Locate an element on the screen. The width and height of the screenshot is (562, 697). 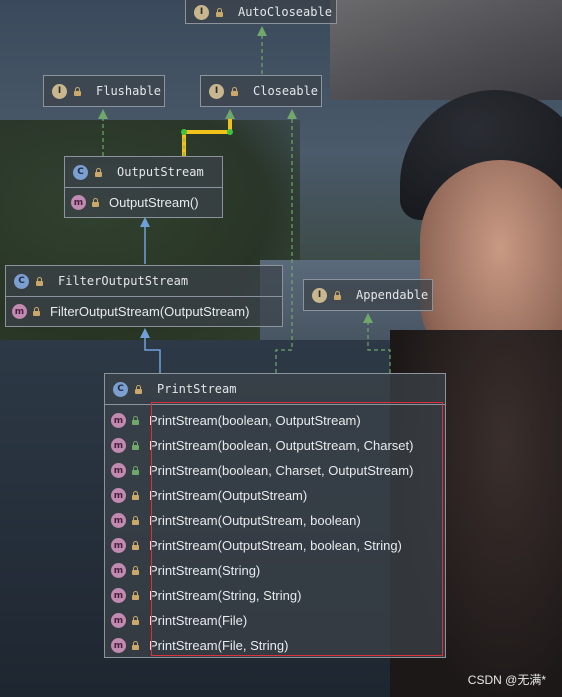
arrow-appendable is located at coordinates (368, 318).